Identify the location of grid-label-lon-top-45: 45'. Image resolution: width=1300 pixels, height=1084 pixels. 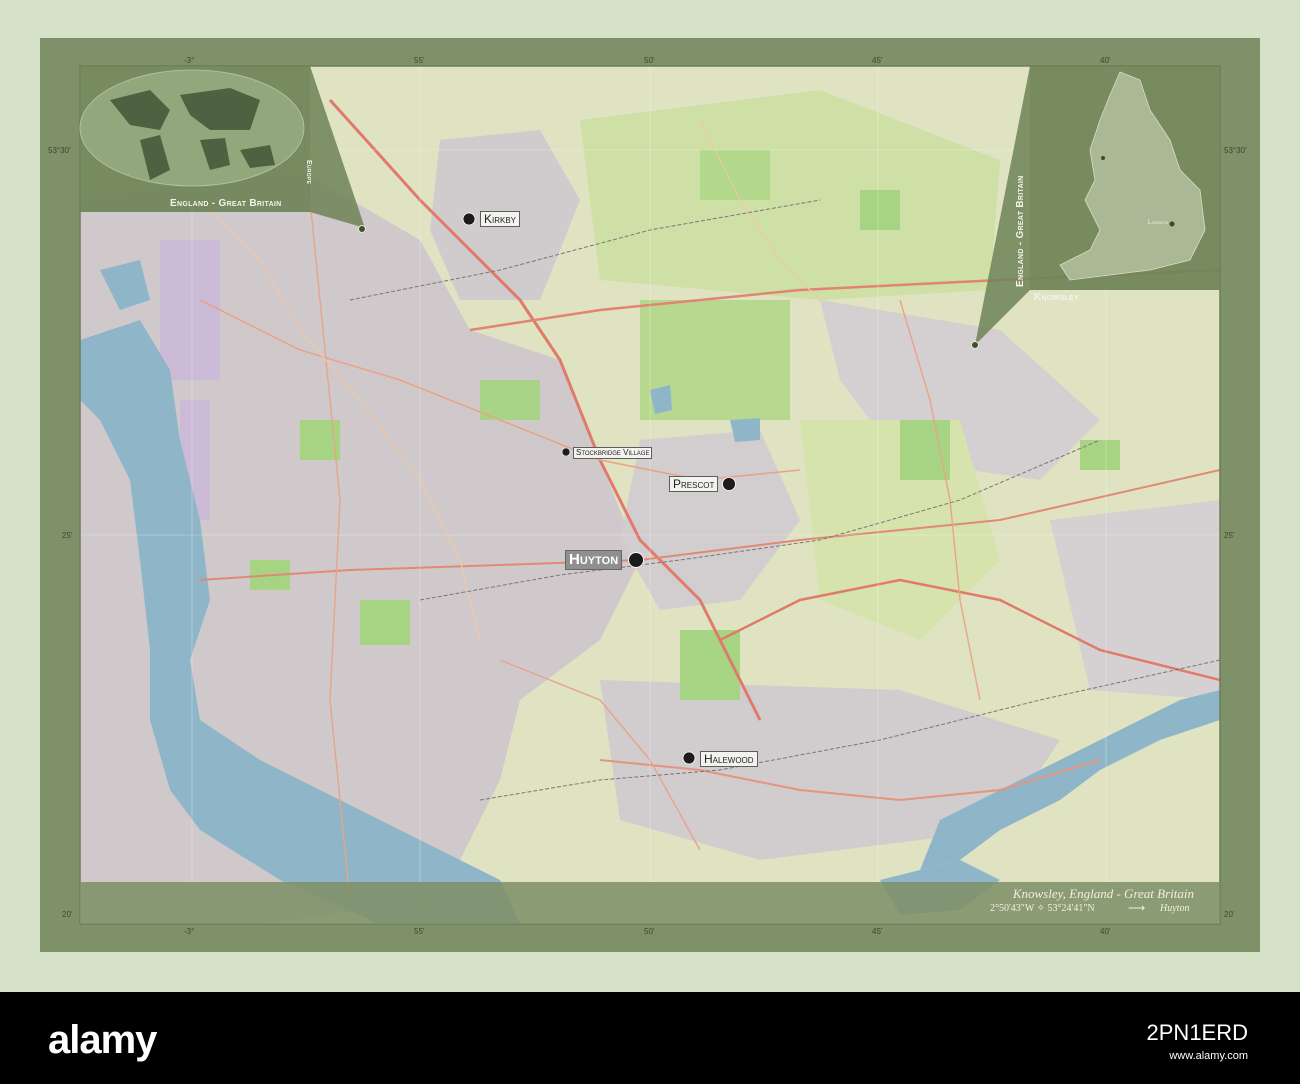
(877, 60).